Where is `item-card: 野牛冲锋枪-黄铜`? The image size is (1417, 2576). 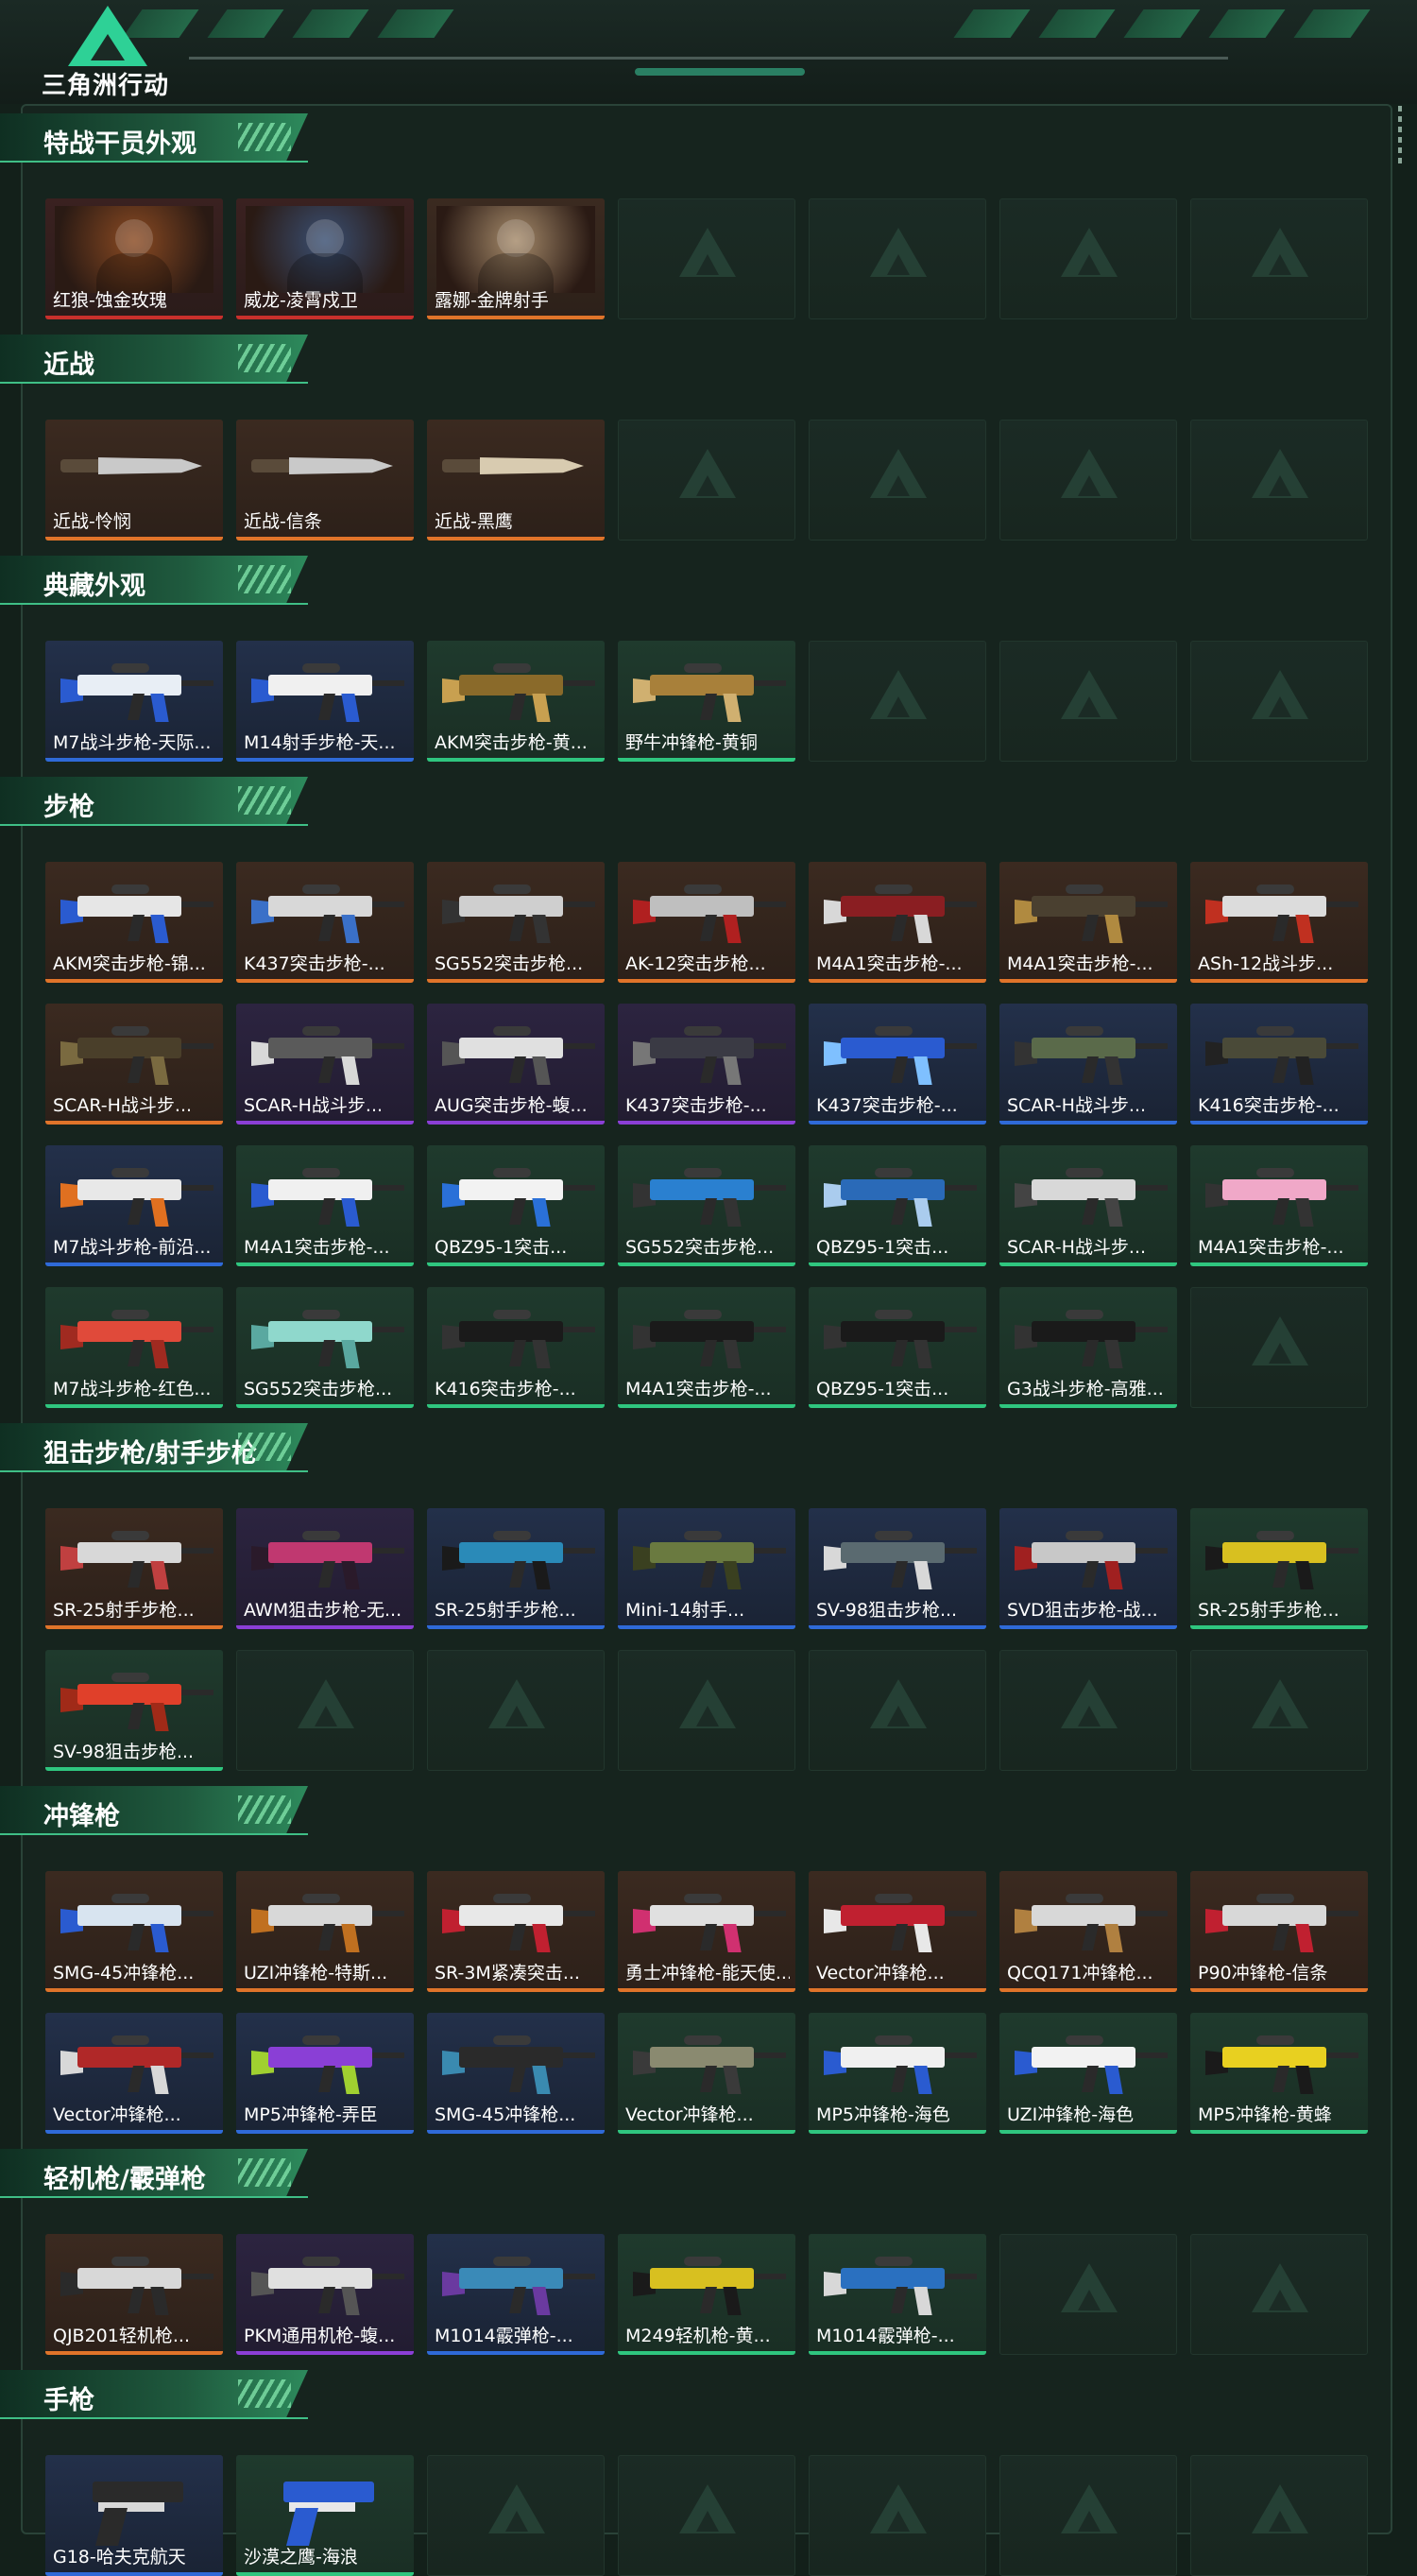 item-card: 野牛冲锋枪-黄铜 is located at coordinates (706, 701).